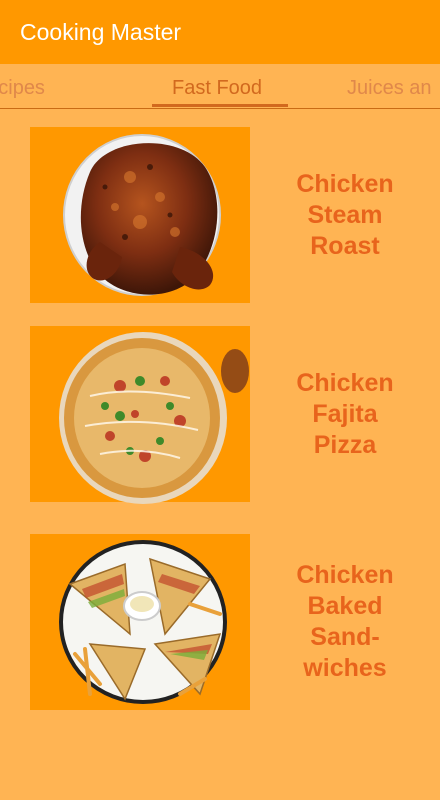 The width and height of the screenshot is (440, 800). I want to click on tab-juices: Juices an, so click(389, 88).